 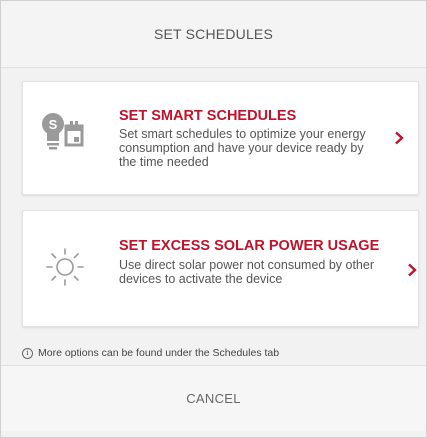 What do you see at coordinates (27, 353) in the screenshot?
I see `info-icon: i` at bounding box center [27, 353].